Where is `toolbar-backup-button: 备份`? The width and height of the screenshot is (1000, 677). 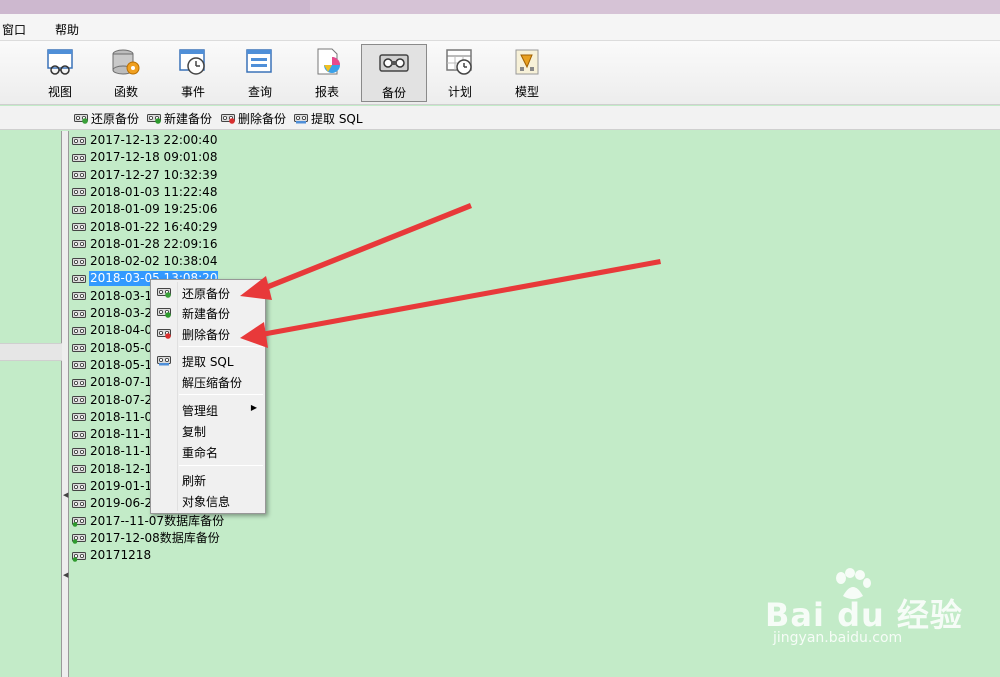
toolbar-backup-button: 备份 is located at coordinates (394, 73).